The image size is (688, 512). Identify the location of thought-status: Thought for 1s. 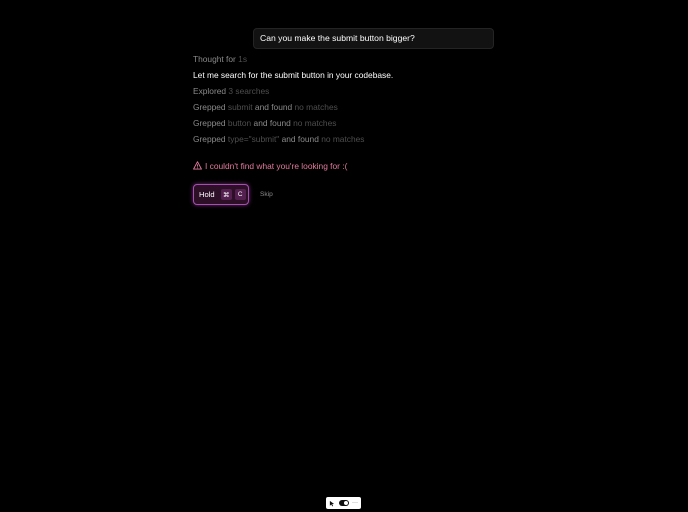
(220, 59).